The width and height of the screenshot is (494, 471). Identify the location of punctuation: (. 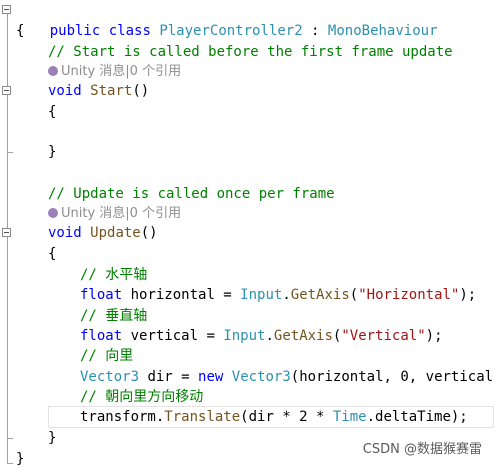
(354, 295).